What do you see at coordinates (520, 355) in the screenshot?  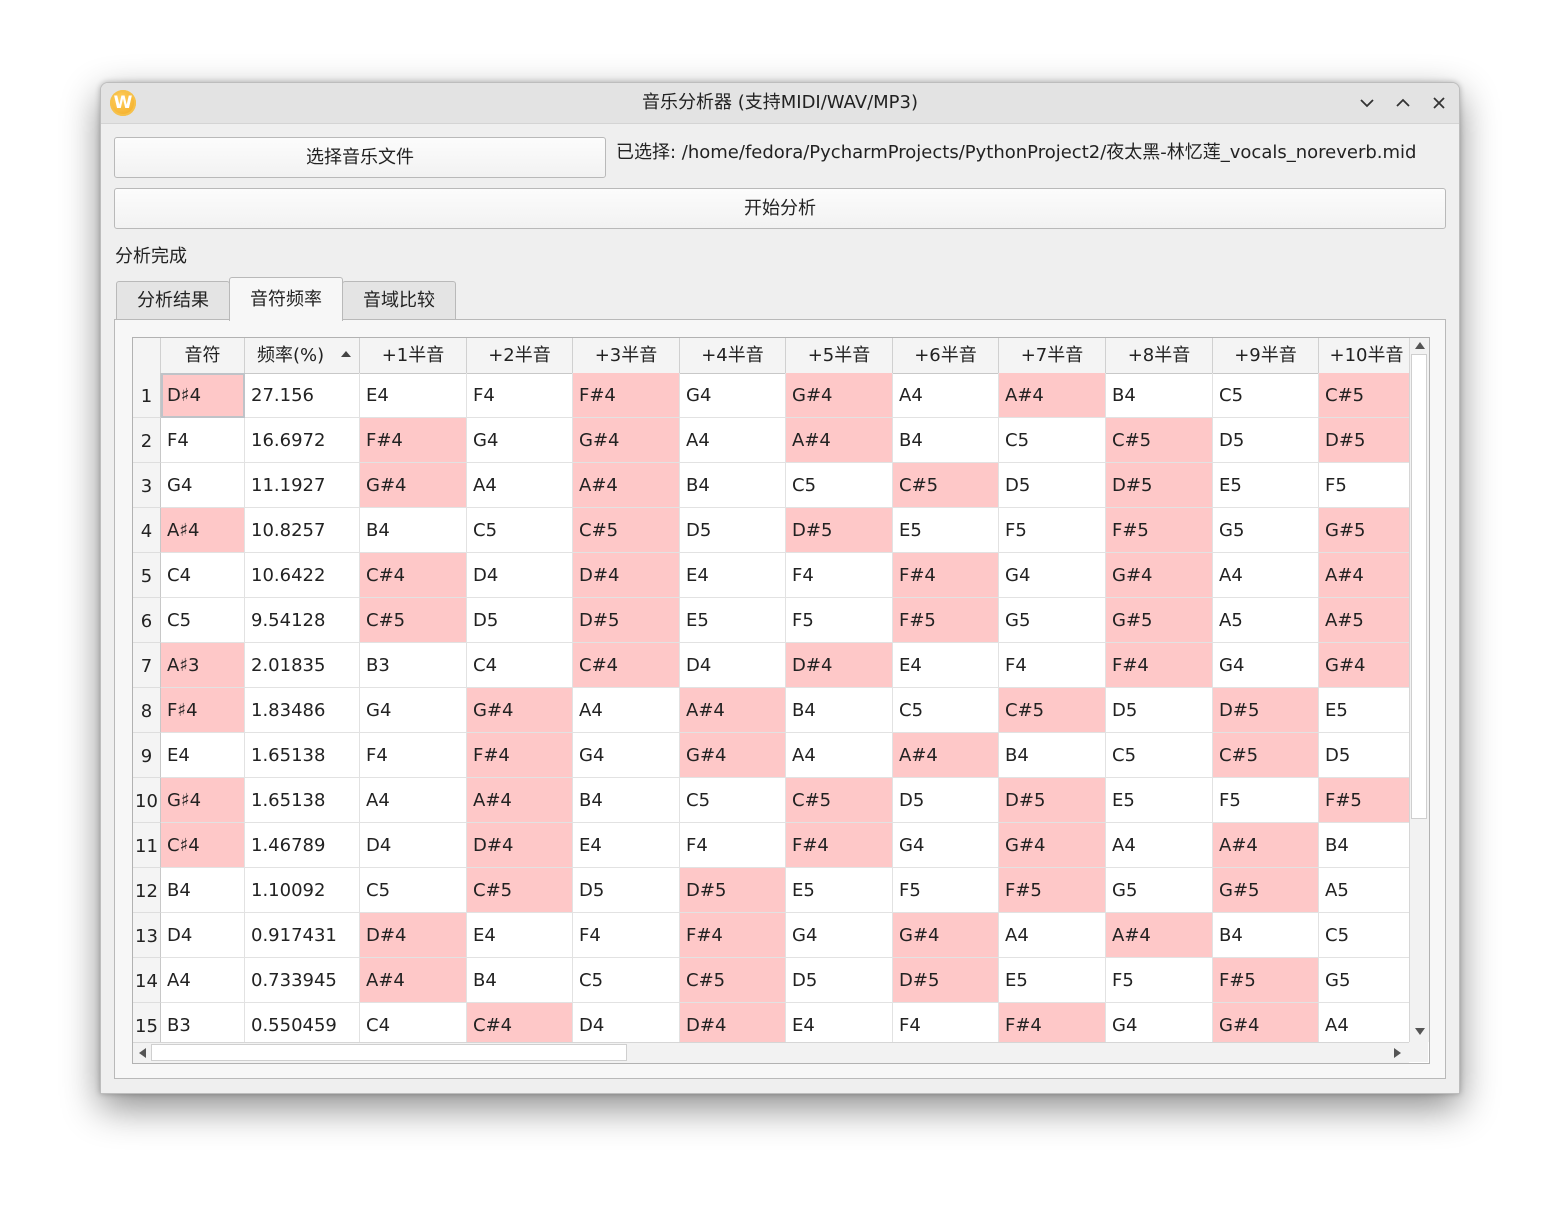 I see `column-header: +2半音` at bounding box center [520, 355].